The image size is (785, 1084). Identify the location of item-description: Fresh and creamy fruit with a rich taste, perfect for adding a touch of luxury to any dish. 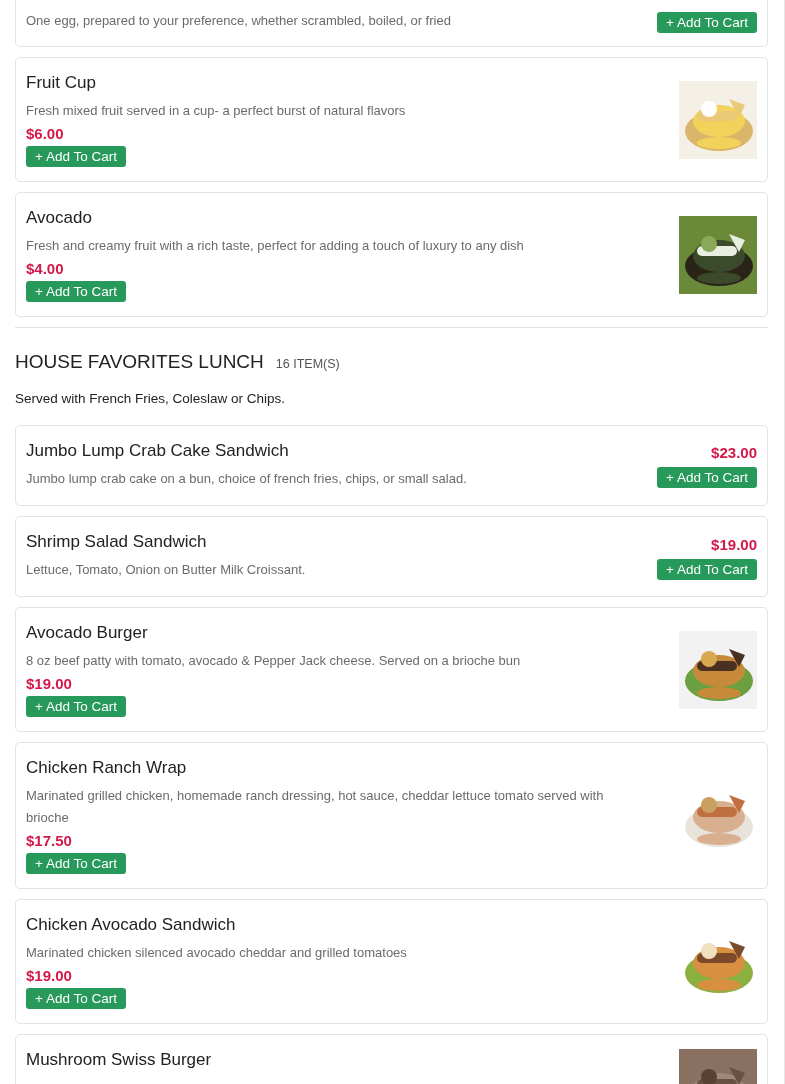
(275, 246).